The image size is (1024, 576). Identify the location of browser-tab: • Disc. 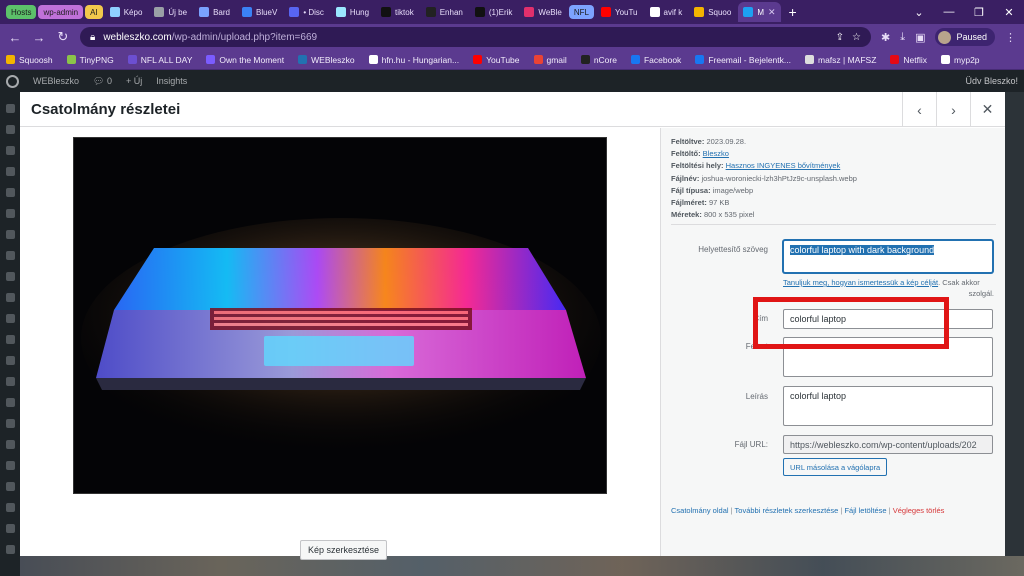
(306, 12).